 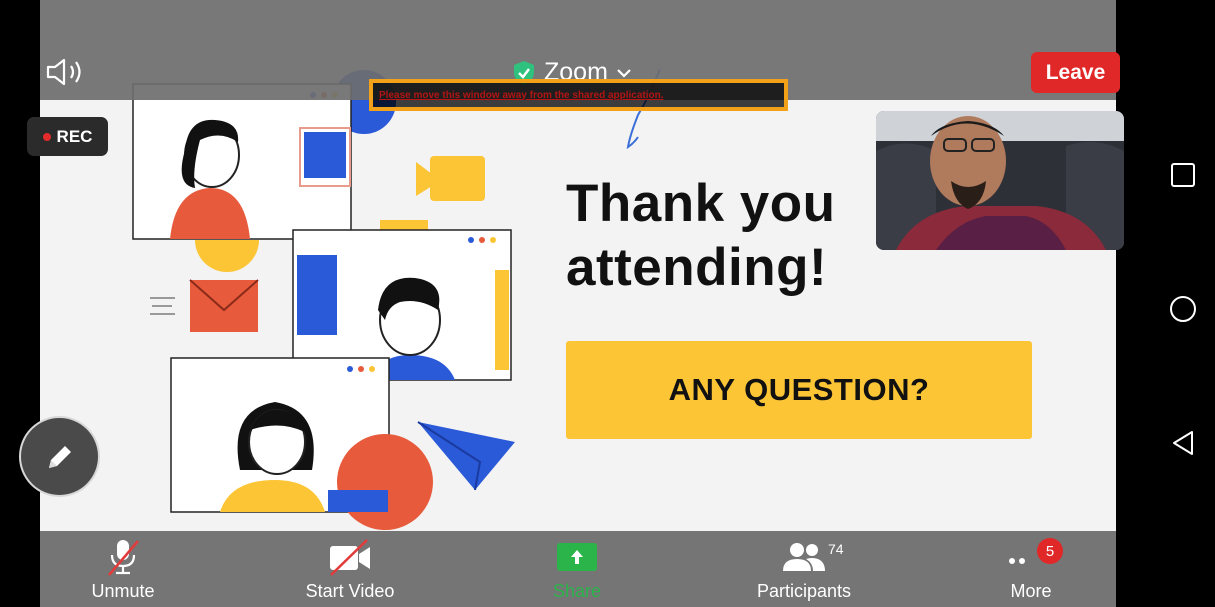 I want to click on mic-muted-icon, so click(x=123, y=558).